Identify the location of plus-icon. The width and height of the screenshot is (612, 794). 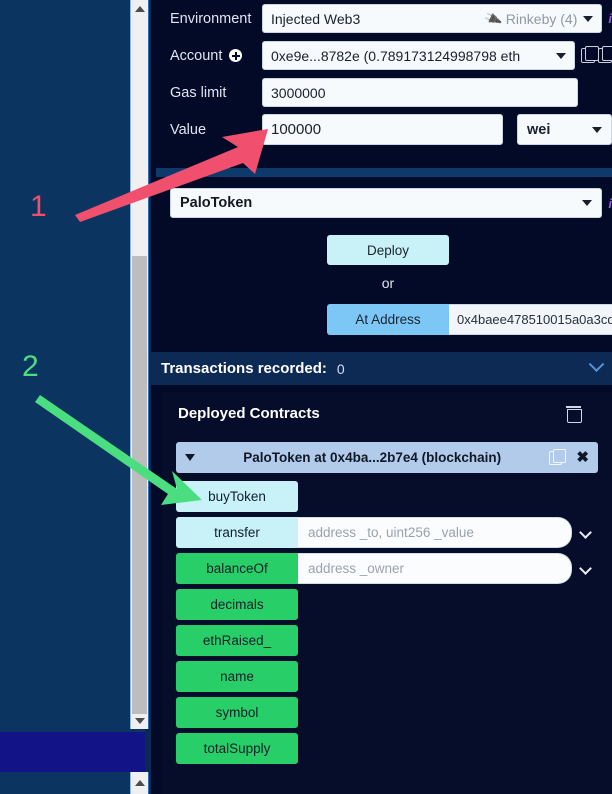
(236, 55).